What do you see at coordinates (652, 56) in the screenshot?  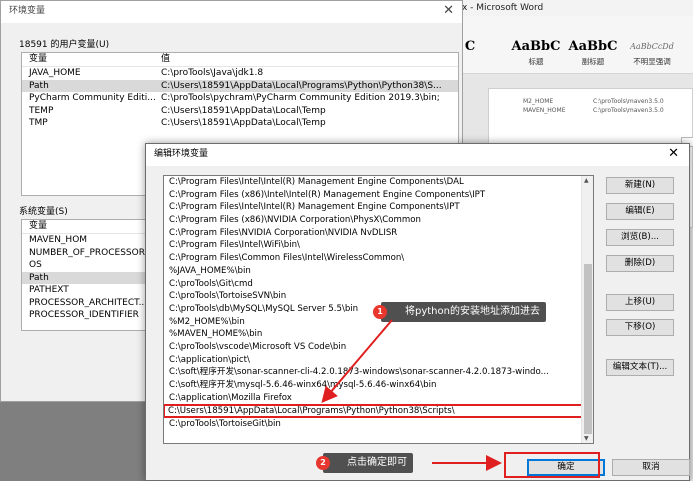 I see `style-subtle-emphasis: AaBbCcDd 不明显强调` at bounding box center [652, 56].